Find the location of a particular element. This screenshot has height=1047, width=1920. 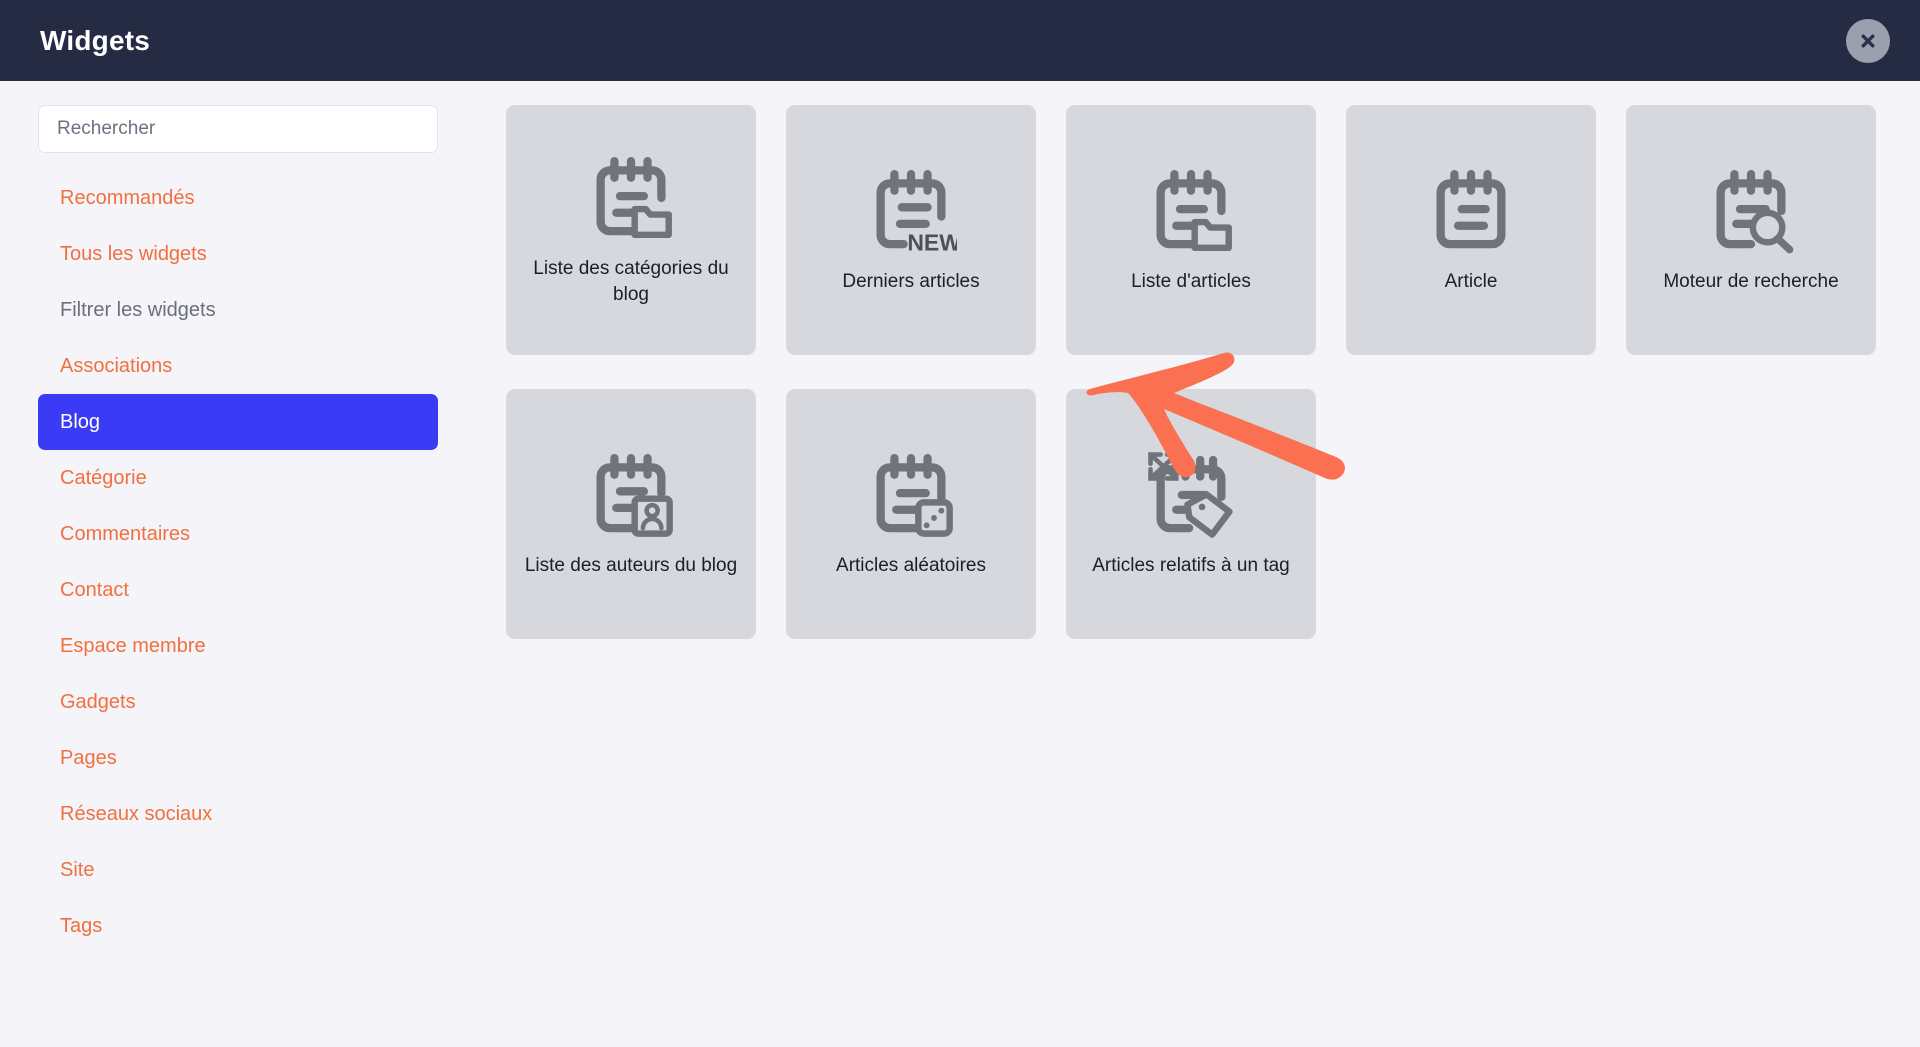

widget-card-articles-aleatoires: Articles aléatoires is located at coordinates (911, 514).